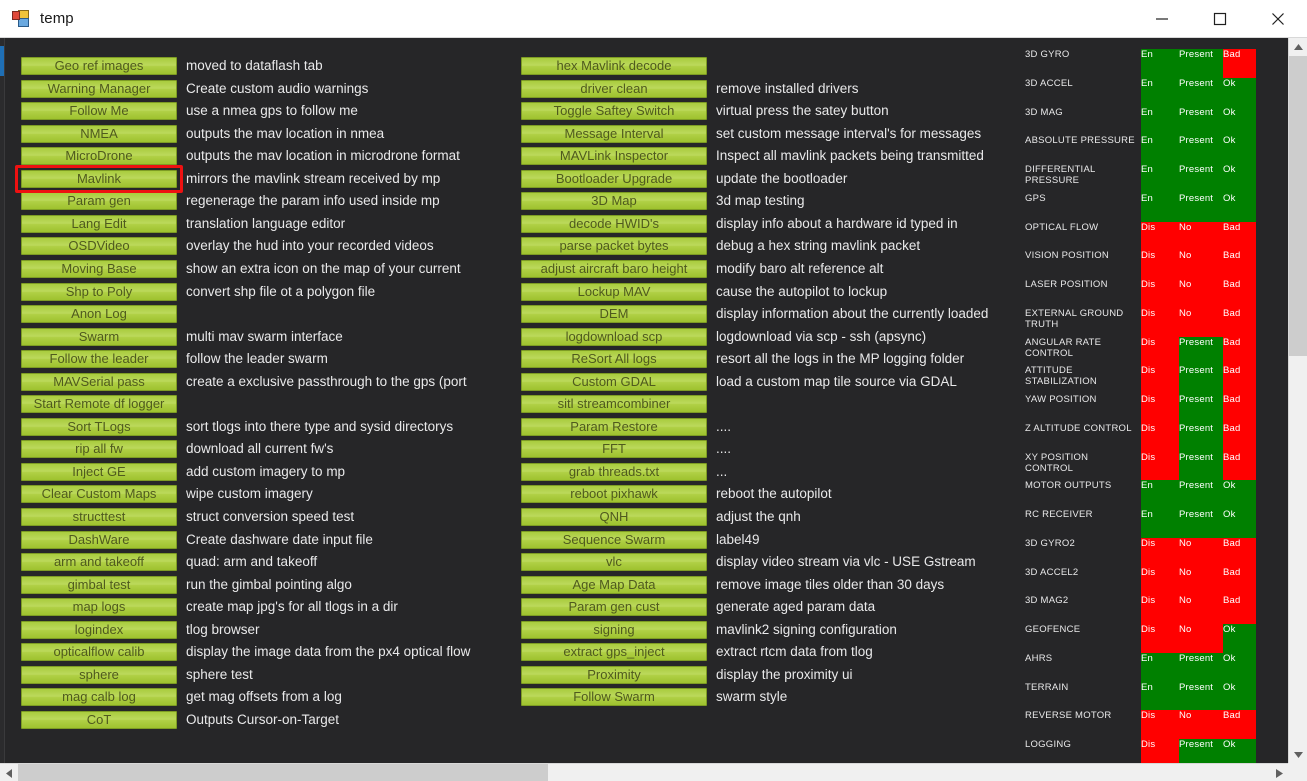 The image size is (1307, 781). What do you see at coordinates (614, 471) in the screenshot?
I see `tool-button: grab threads.txt` at bounding box center [614, 471].